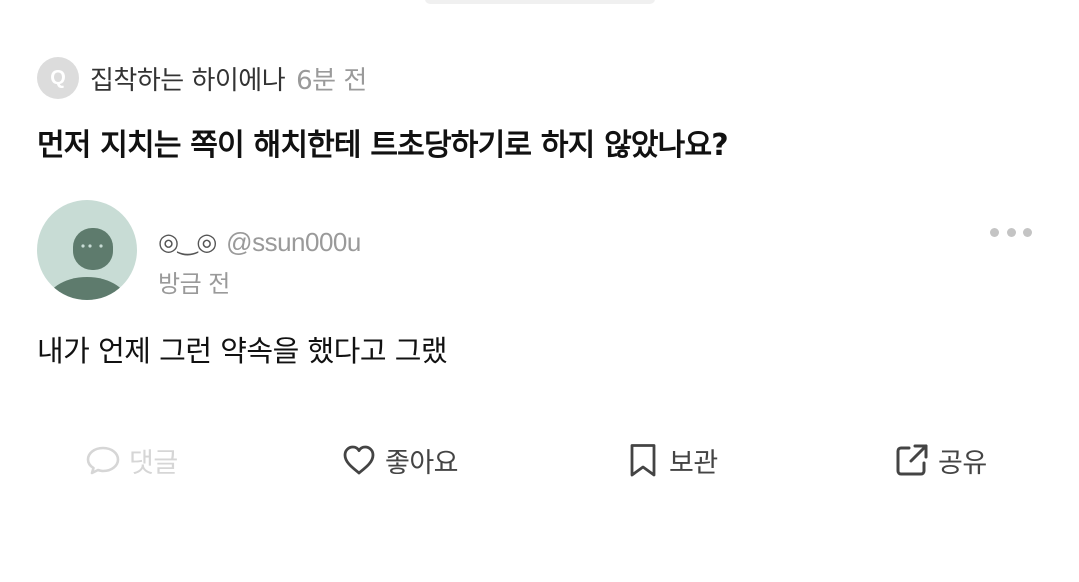 The width and height of the screenshot is (1079, 582). I want to click on answer-meta: ◎‿◎ @ssun000u 방금 전, so click(259, 260).